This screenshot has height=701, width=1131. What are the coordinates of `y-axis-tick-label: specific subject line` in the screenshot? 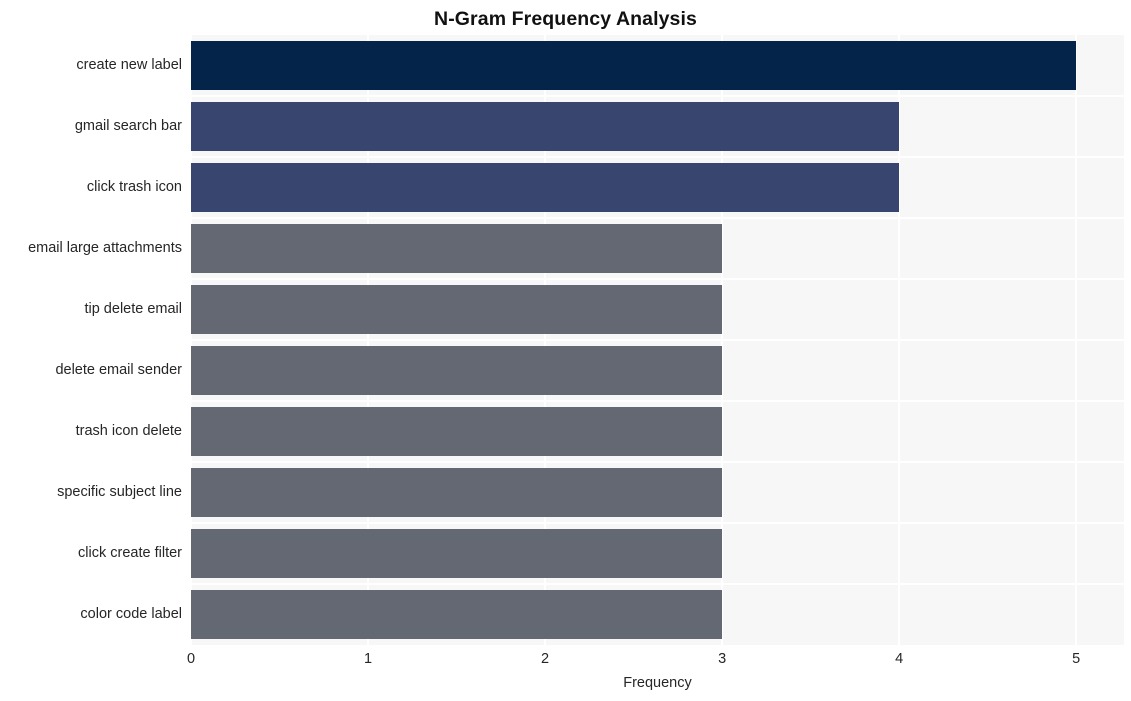 It's located at (119, 491).